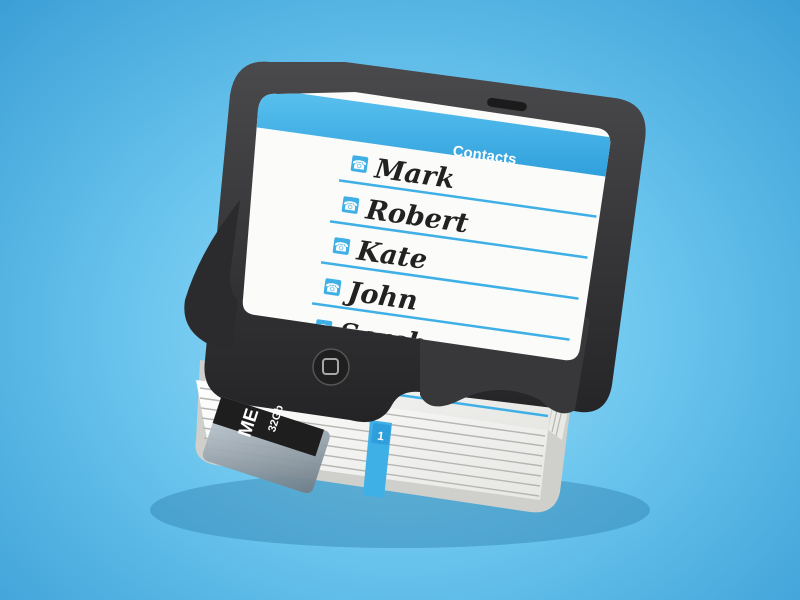 The height and width of the screenshot is (600, 800). I want to click on page-number-tab: 1, so click(381, 434).